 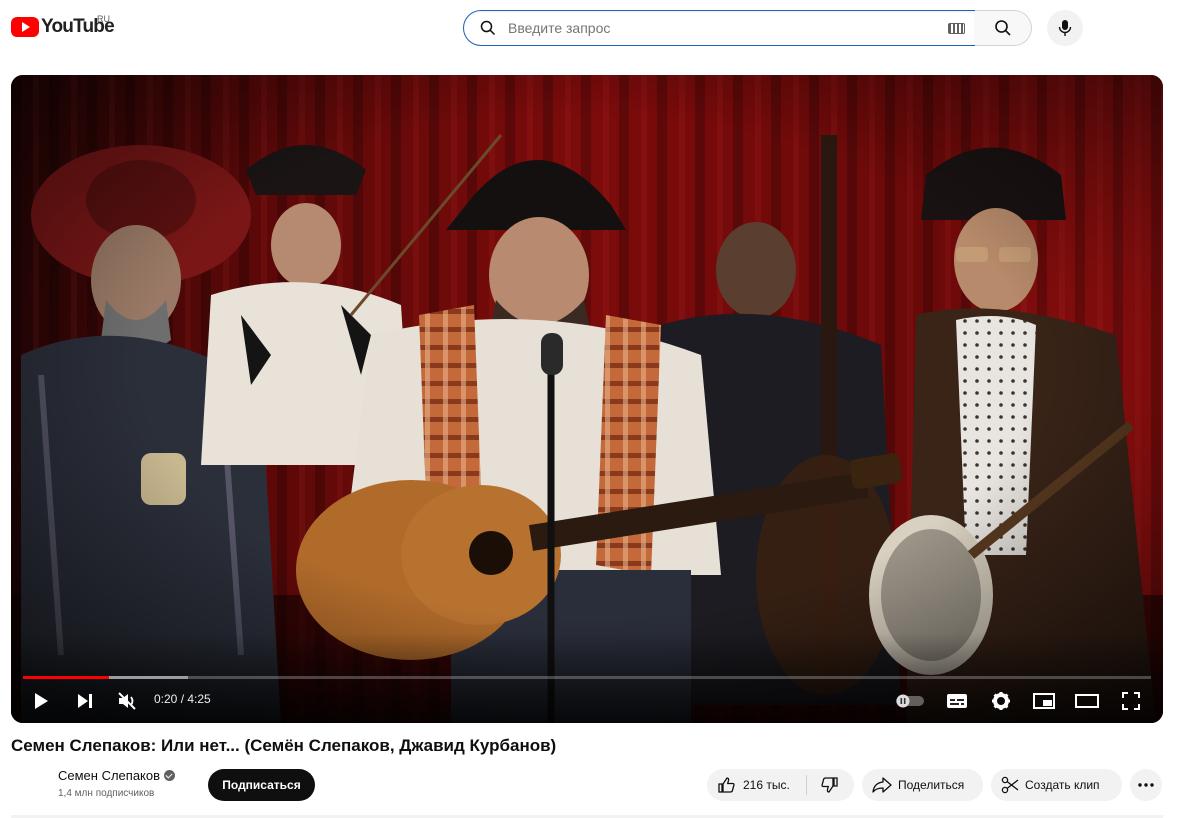 I want to click on next-icon, so click(x=85, y=701).